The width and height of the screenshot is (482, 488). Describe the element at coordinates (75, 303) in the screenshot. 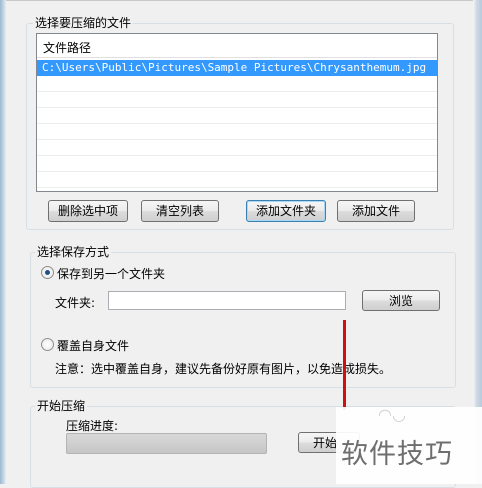

I see `folder-label: 文件夹:` at that location.